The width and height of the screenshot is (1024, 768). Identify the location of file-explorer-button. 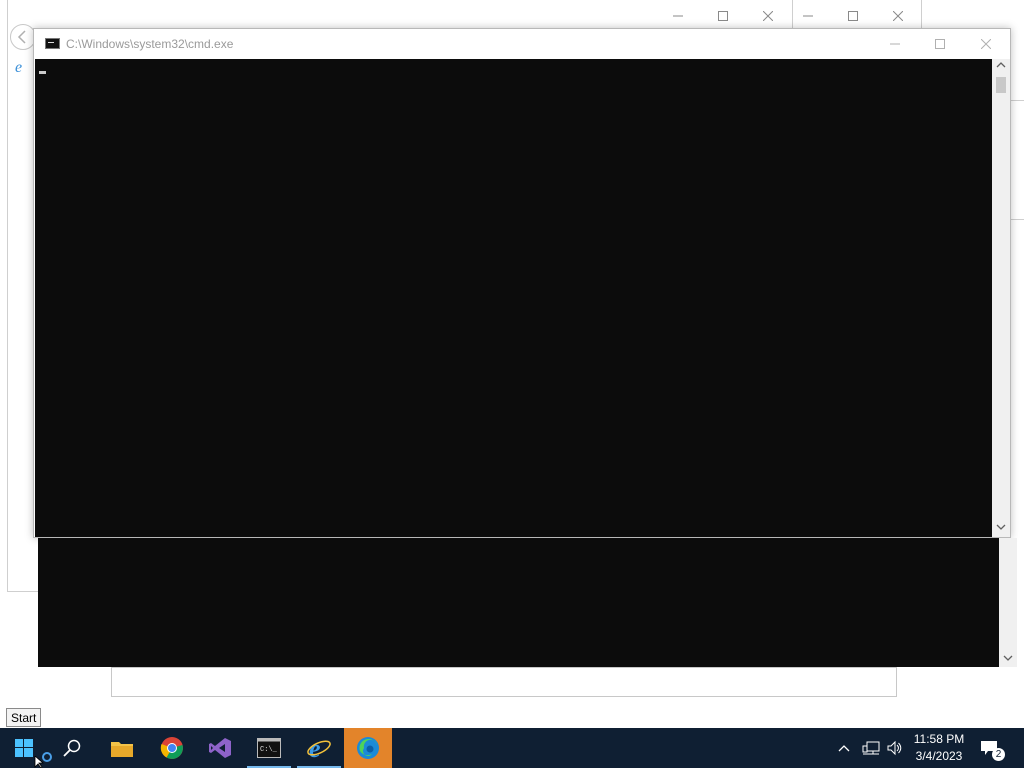
(122, 748).